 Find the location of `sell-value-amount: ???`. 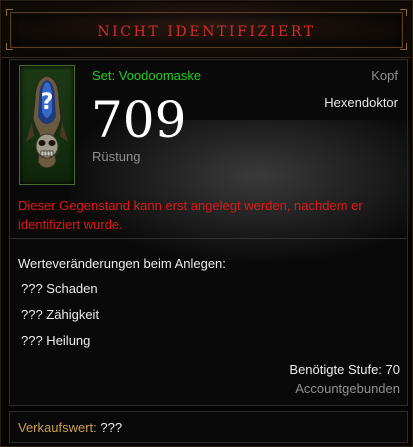

sell-value-amount: ??? is located at coordinates (111, 427).